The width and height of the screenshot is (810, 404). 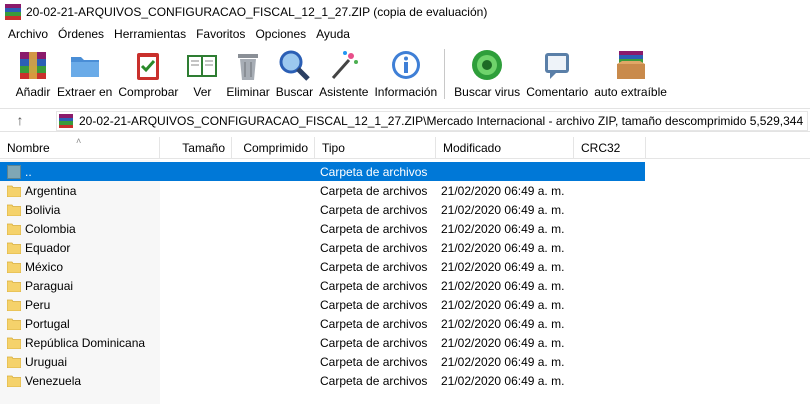 What do you see at coordinates (375, 148) in the screenshot?
I see `column-type: Tipo` at bounding box center [375, 148].